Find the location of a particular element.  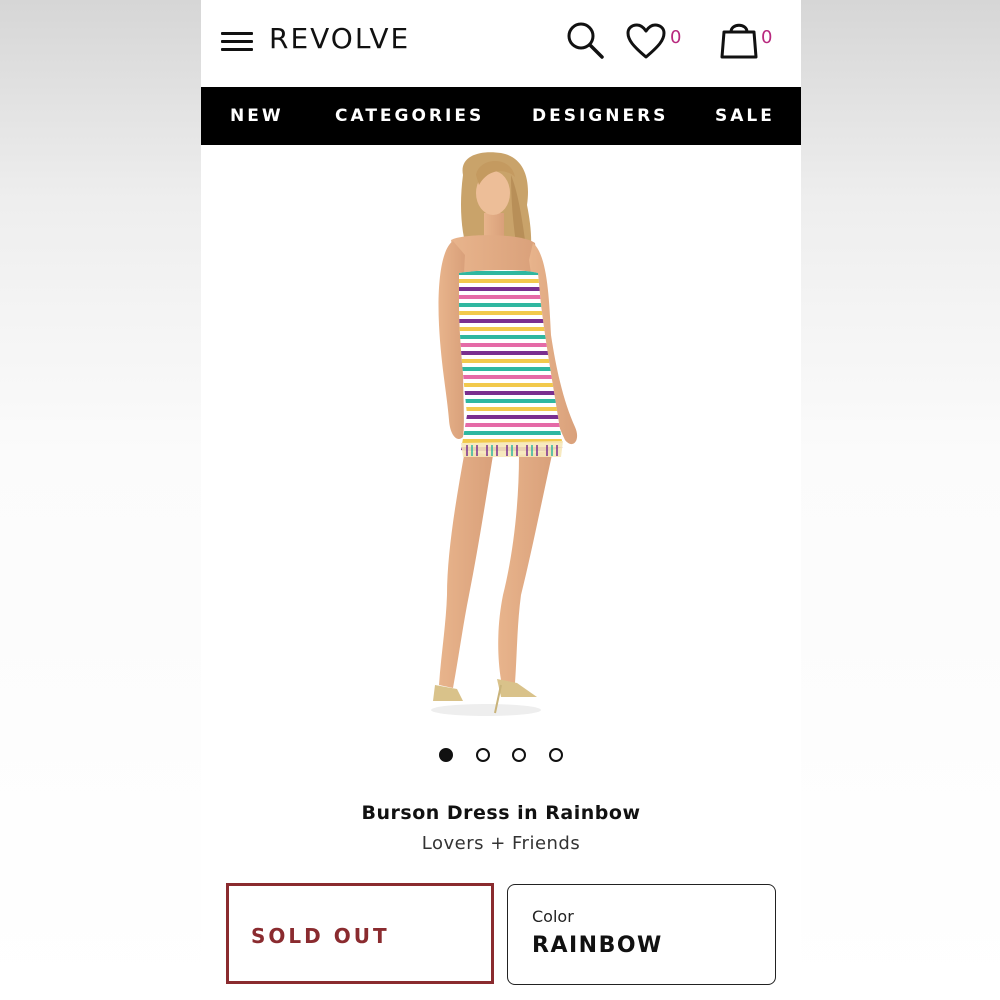

color-selector: Color RAINBOW is located at coordinates (641, 934).